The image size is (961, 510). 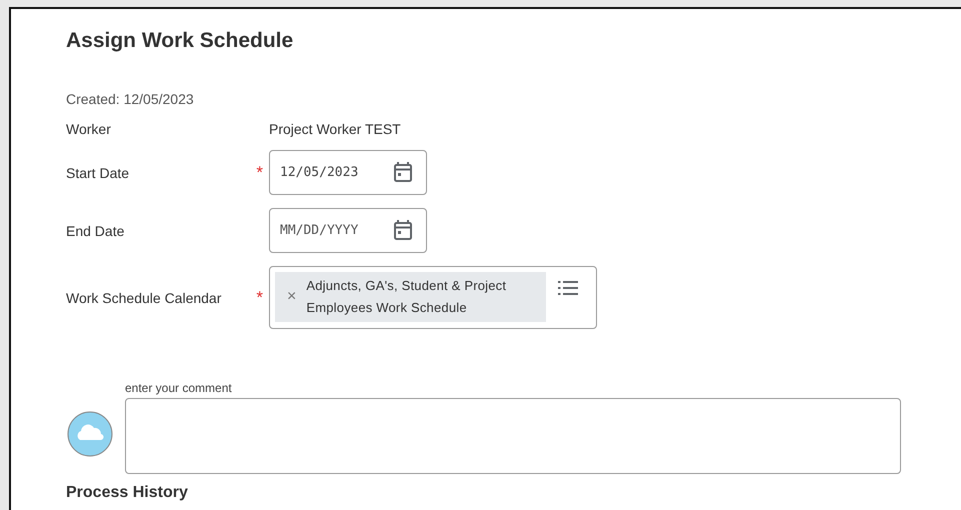 What do you see at coordinates (90, 434) in the screenshot?
I see `avatar-icon` at bounding box center [90, 434].